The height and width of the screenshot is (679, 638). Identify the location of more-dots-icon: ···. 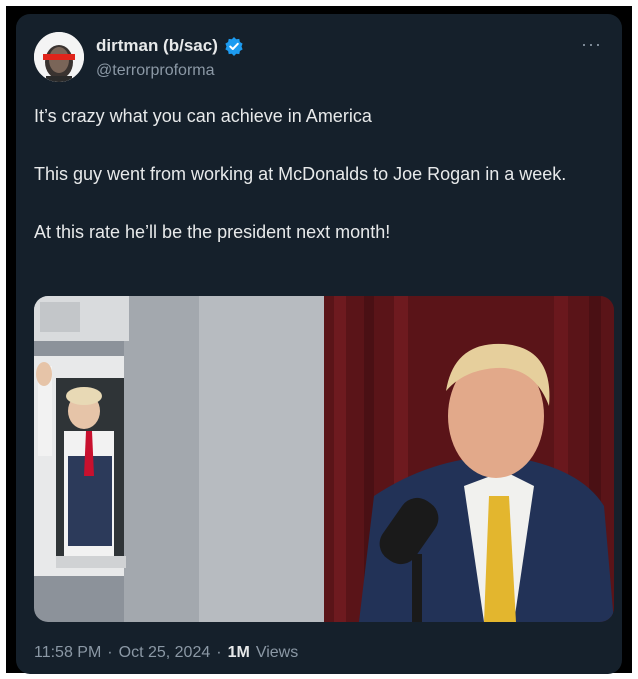
(591, 44).